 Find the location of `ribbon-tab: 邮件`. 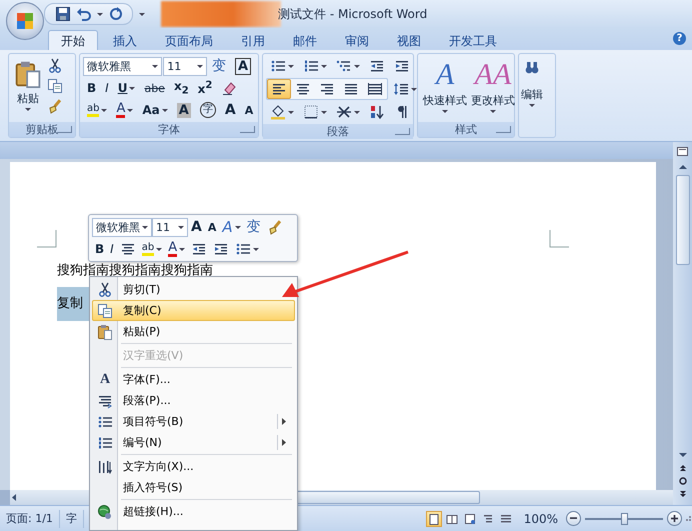

ribbon-tab: 邮件 is located at coordinates (305, 40).